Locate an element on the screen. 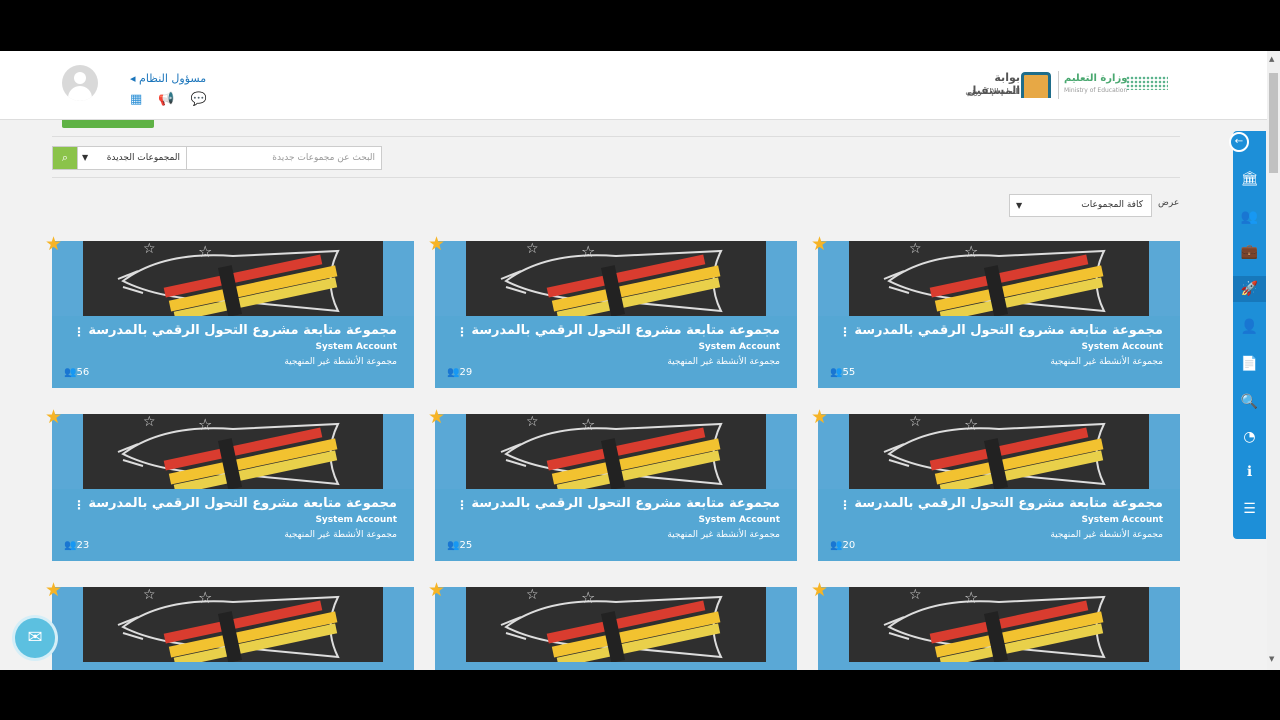 This screenshot has width=1280, height=720. ministry-name: وزارة التعليم is located at coordinates (1096, 78).